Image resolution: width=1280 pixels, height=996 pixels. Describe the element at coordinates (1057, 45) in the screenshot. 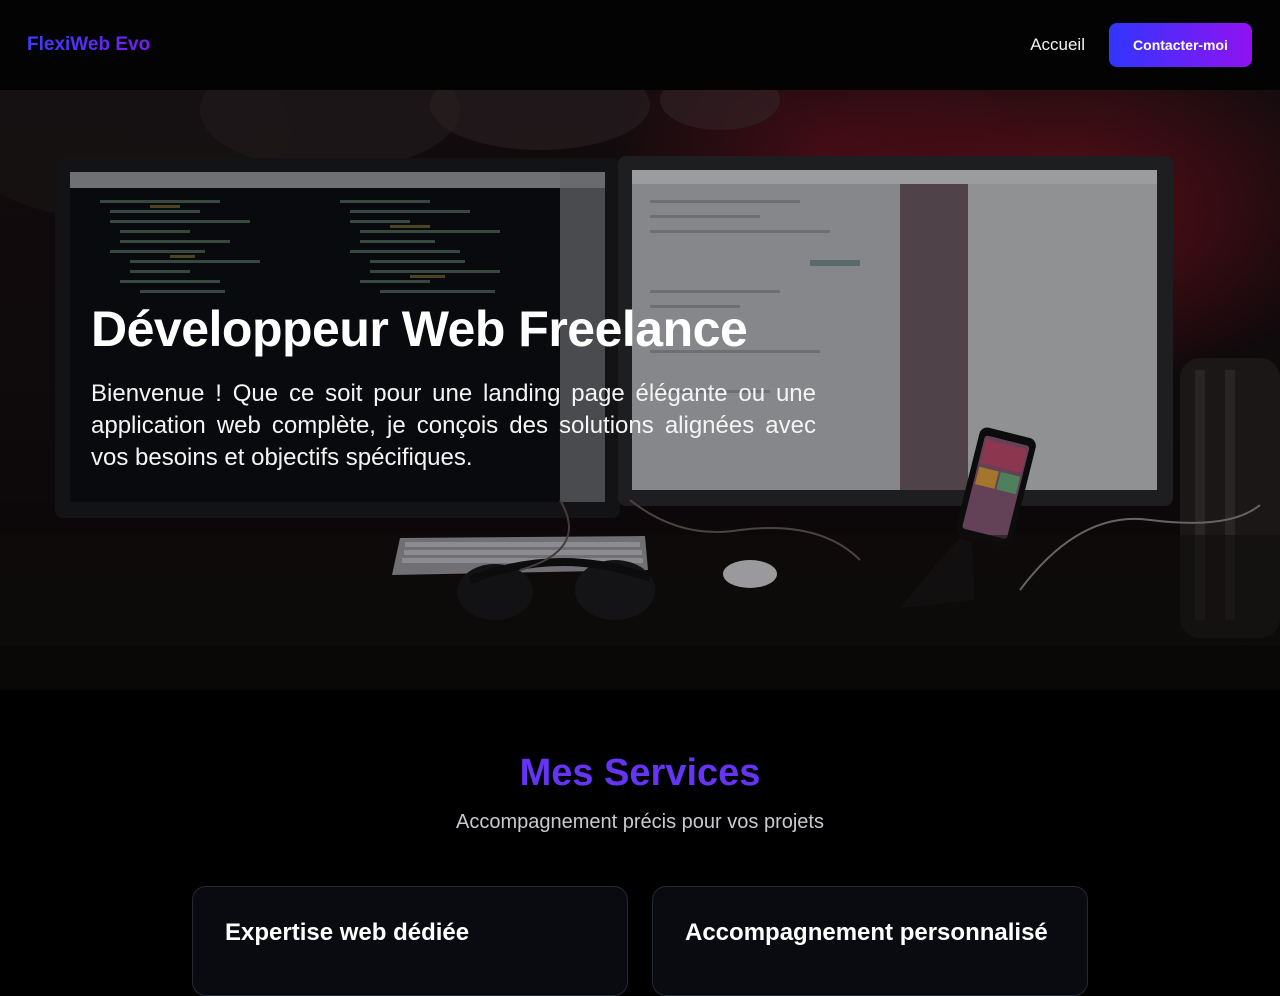

I see `nav-link-accueil: Accueil` at that location.